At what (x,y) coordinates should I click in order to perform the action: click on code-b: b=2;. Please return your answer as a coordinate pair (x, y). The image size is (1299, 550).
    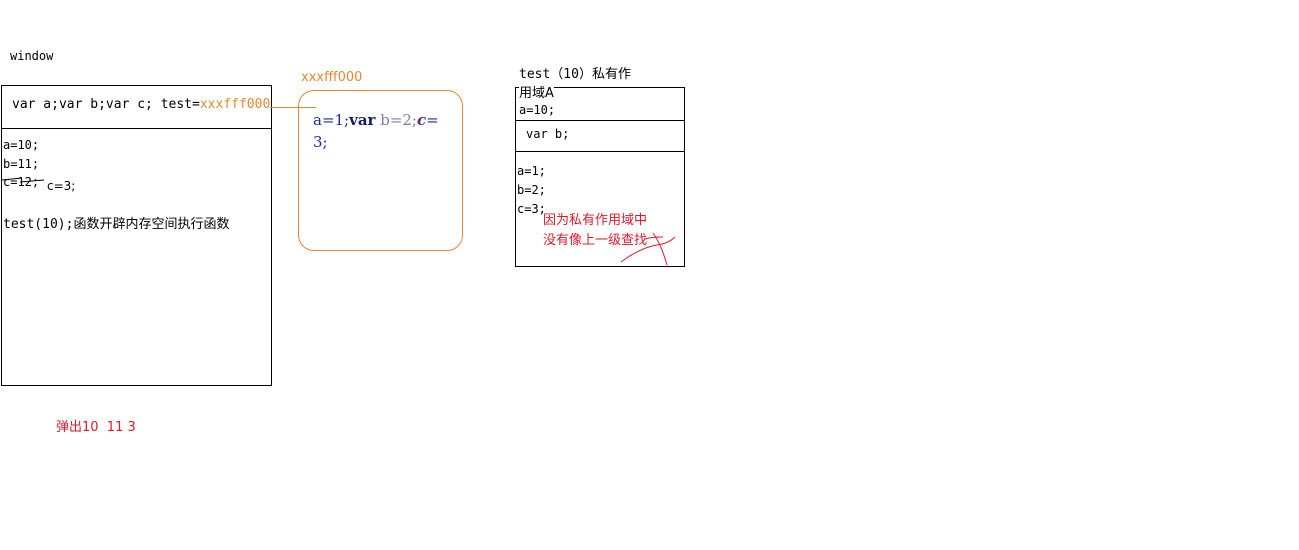
    Looking at the image, I should click on (396, 120).